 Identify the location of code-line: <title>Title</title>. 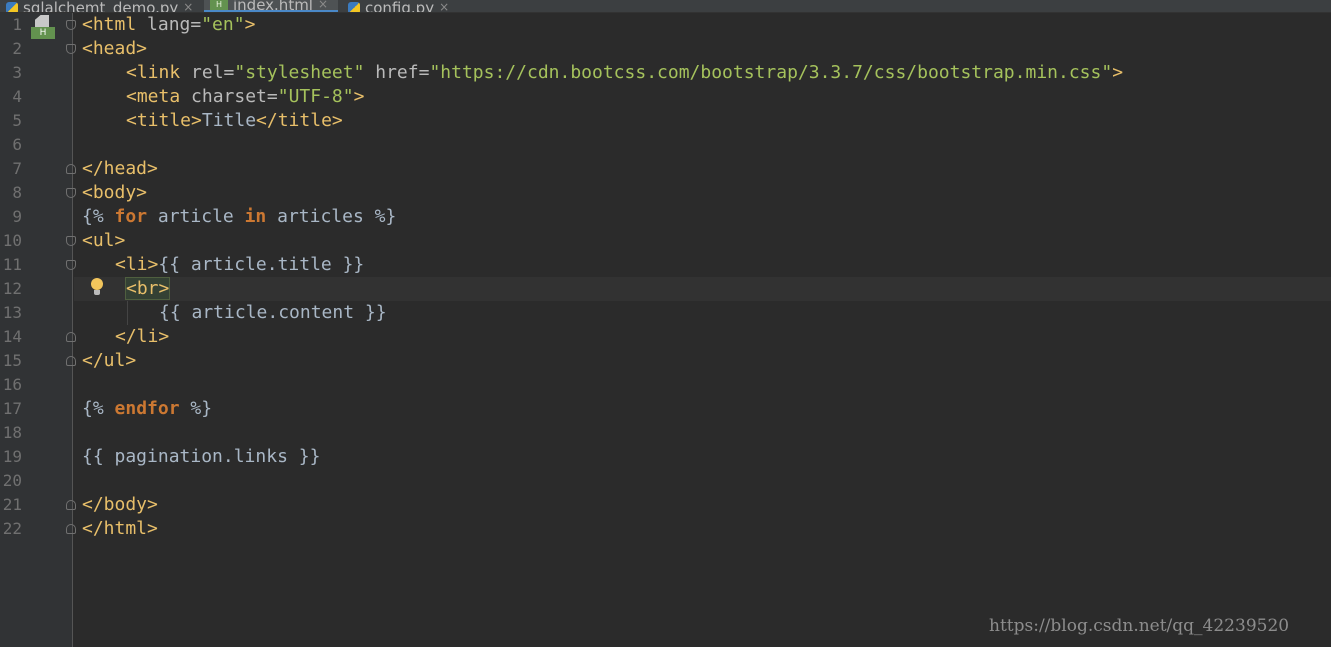
(234, 121).